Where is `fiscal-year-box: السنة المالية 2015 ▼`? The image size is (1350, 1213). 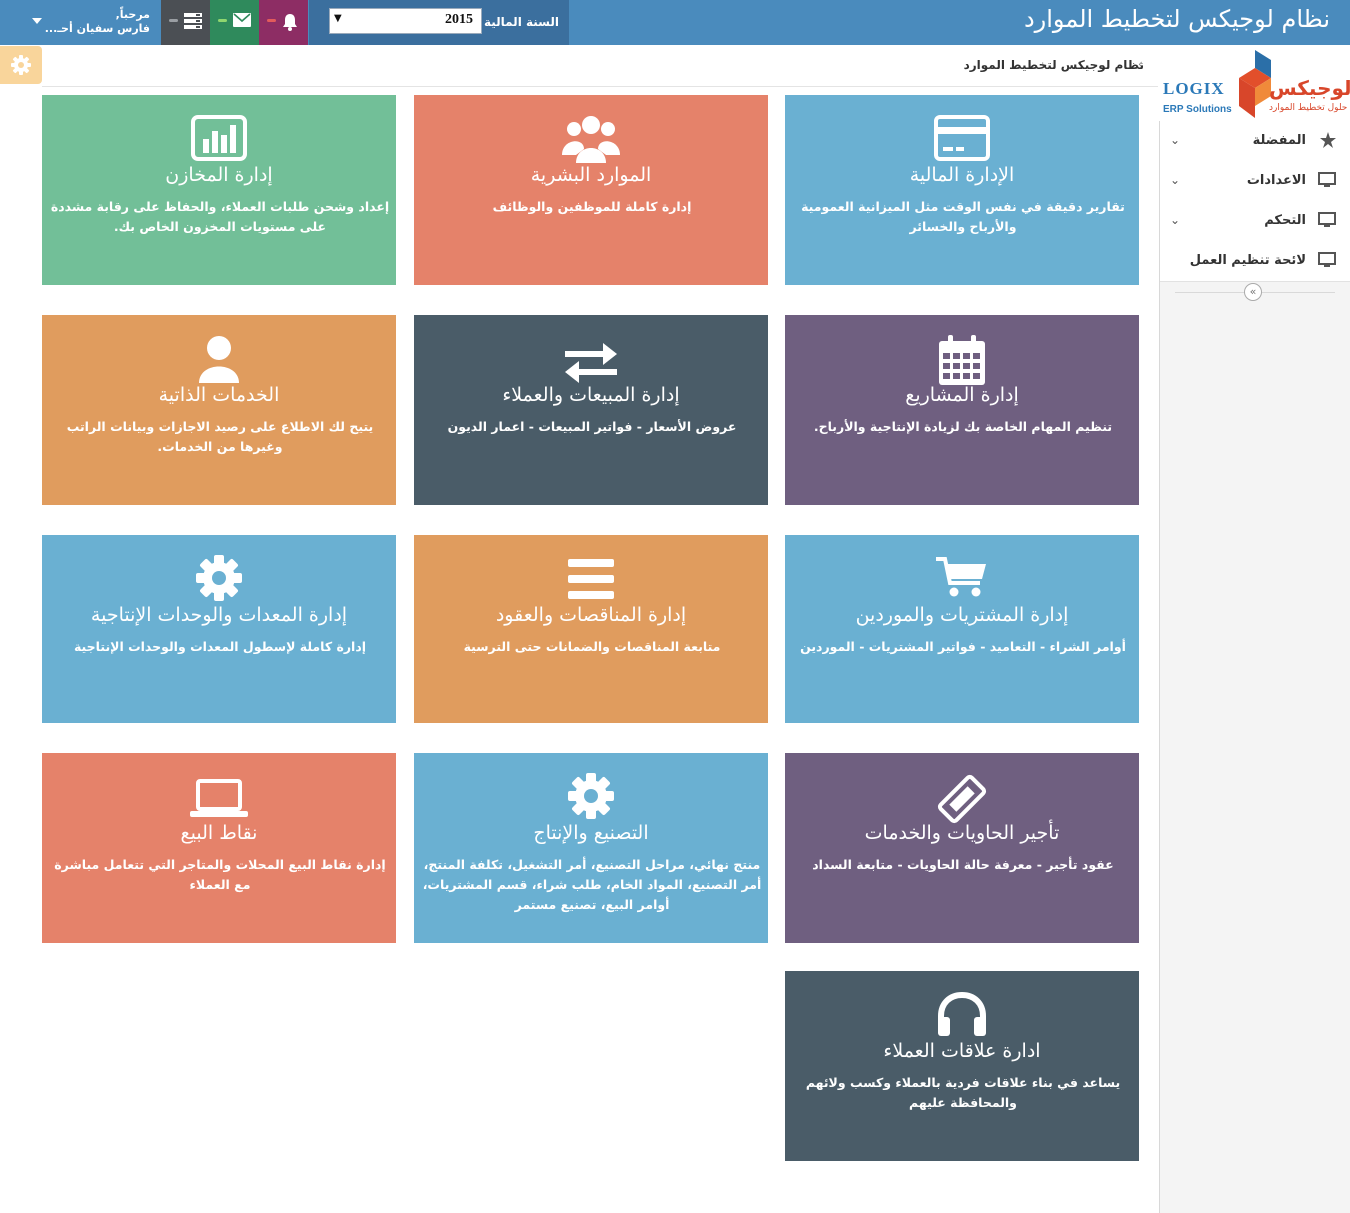
fiscal-year-box: السنة المالية 2015 ▼ is located at coordinates (439, 22).